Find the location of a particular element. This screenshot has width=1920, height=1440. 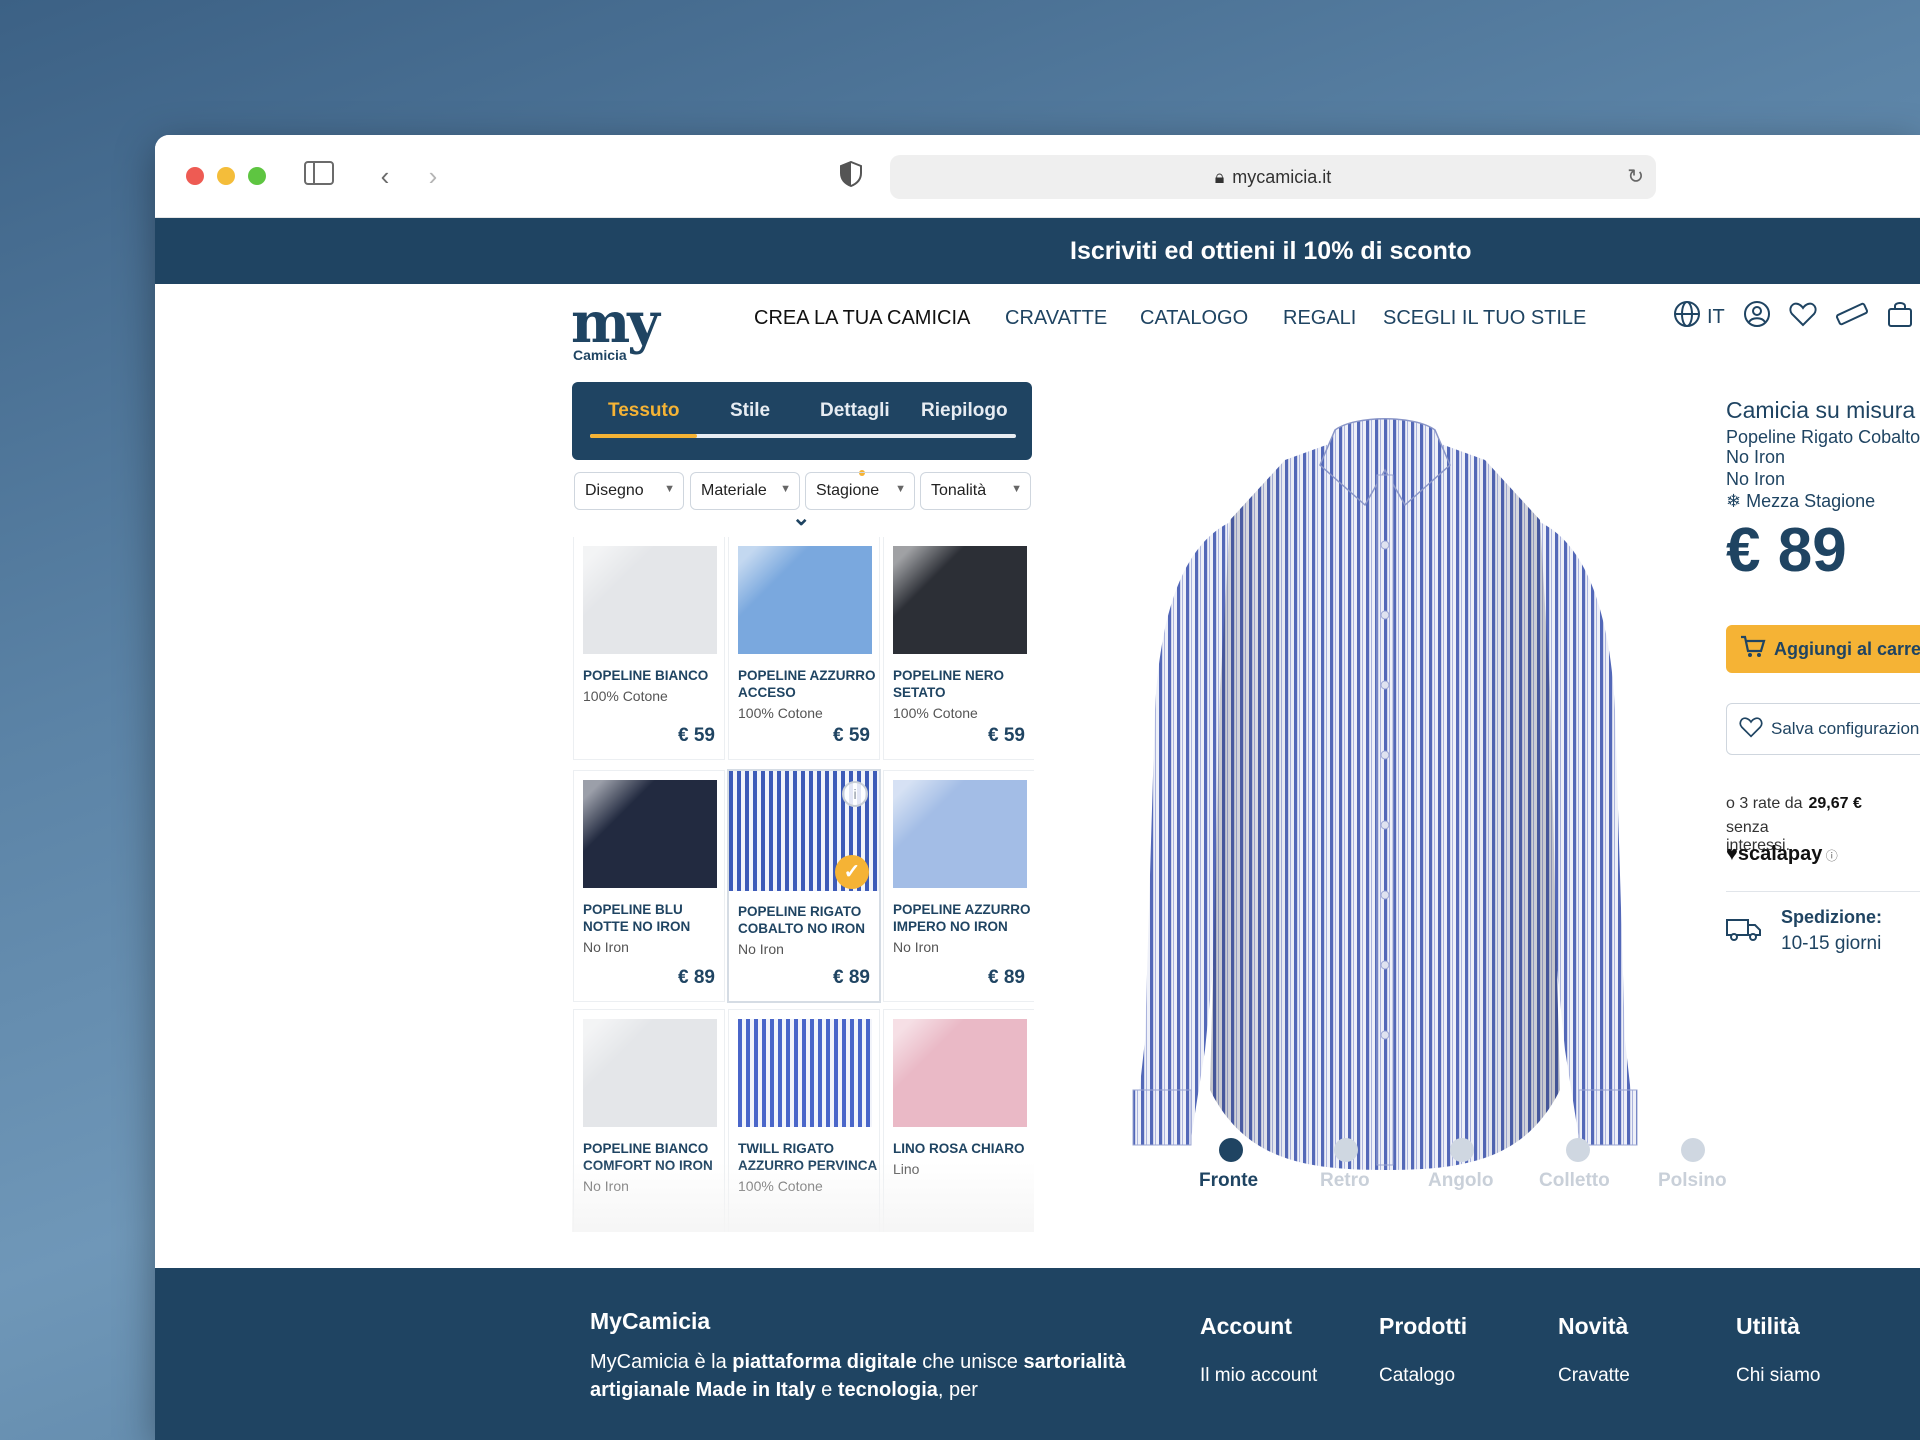

shield-icon is located at coordinates (851, 175).